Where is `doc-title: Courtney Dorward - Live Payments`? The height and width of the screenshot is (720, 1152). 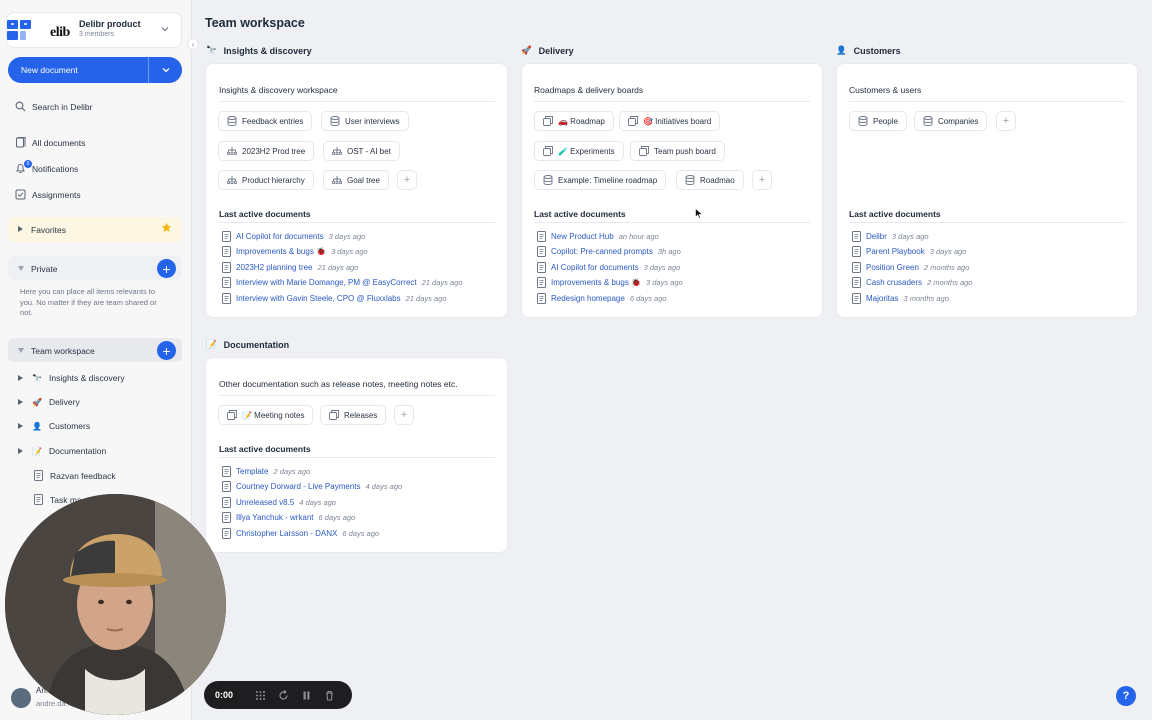
doc-title: Courtney Dorward - Live Payments is located at coordinates (298, 486).